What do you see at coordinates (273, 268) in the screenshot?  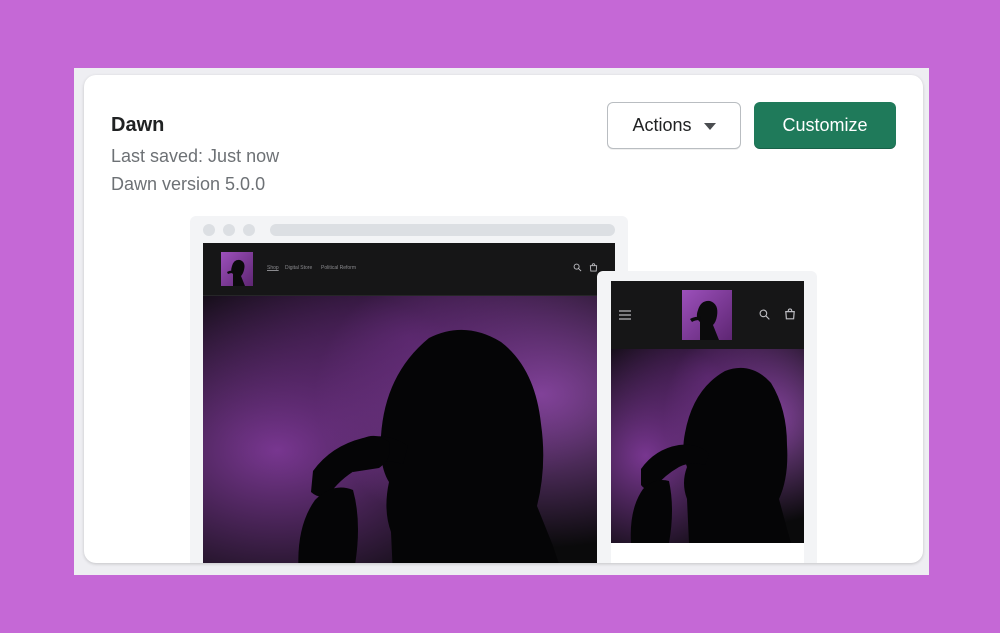 I see `store-nav-link: Shop` at bounding box center [273, 268].